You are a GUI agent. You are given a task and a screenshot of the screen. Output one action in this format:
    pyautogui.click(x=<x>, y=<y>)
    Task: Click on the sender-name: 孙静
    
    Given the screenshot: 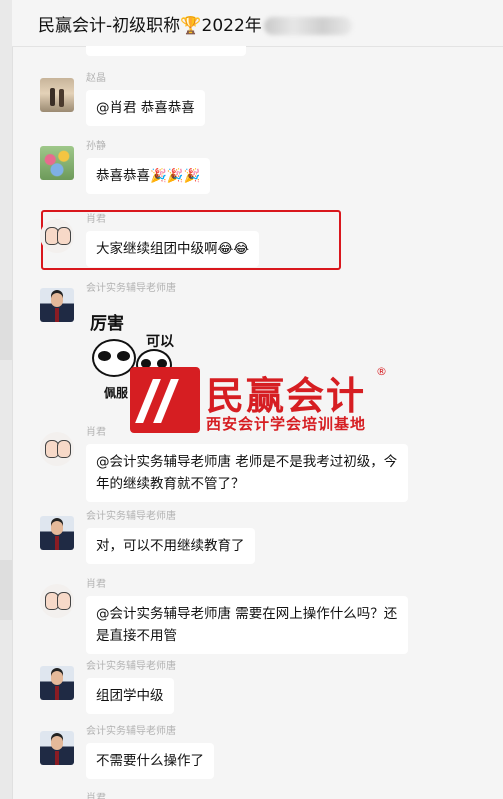 What is the action you would take?
    pyautogui.click(x=96, y=146)
    